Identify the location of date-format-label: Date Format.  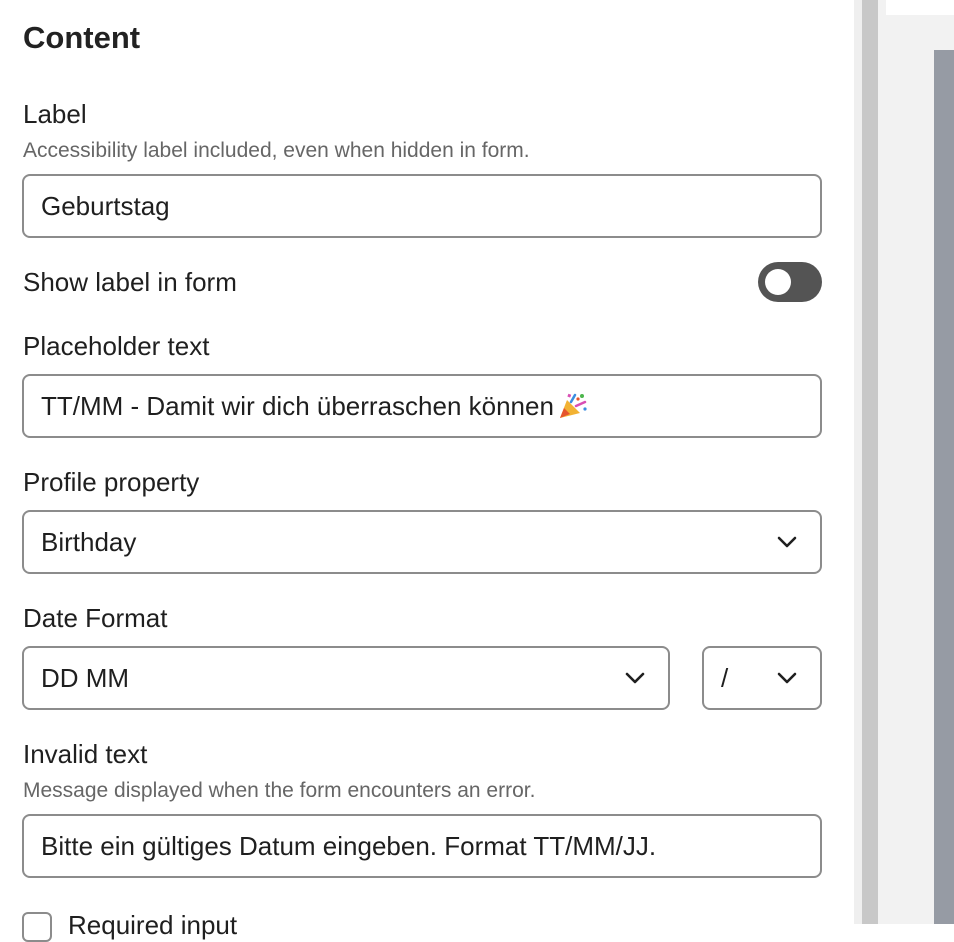
(95, 618).